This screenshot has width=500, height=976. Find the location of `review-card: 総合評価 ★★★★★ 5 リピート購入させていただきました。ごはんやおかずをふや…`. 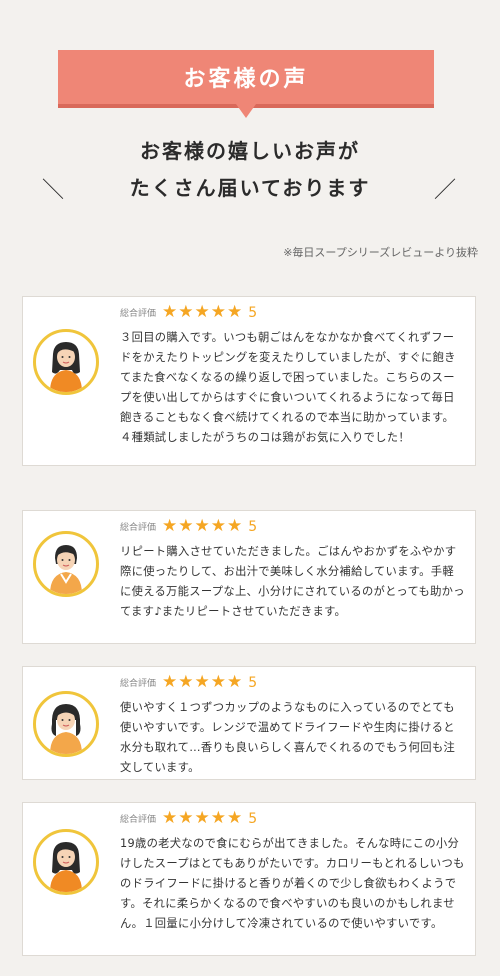

review-card: 総合評価 ★★★★★ 5 リピート購入させていただきました。ごはんやおかずをふや… is located at coordinates (249, 577).